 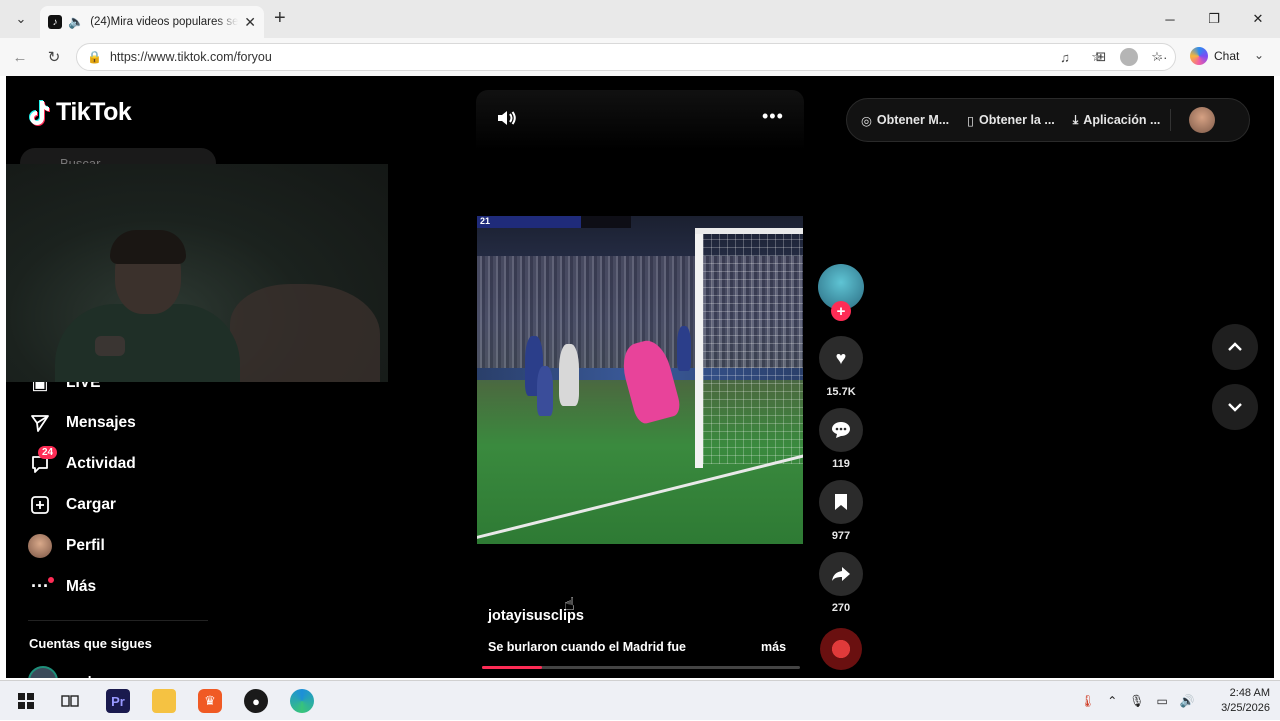 I want to click on video-more-options-icon: •••, so click(x=773, y=116).